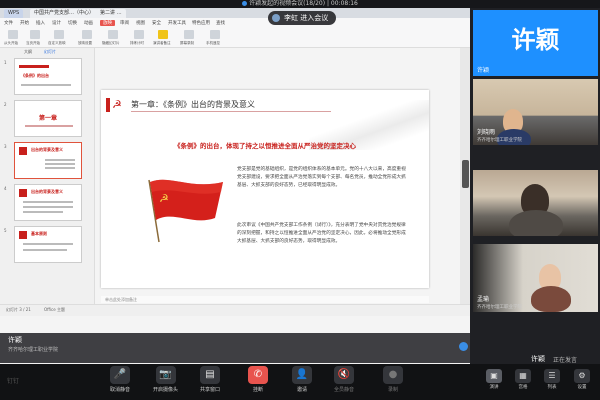  Describe the element at coordinates (48, 76) in the screenshot. I see `slide-thumb-1: 《条例》的出台` at that location.